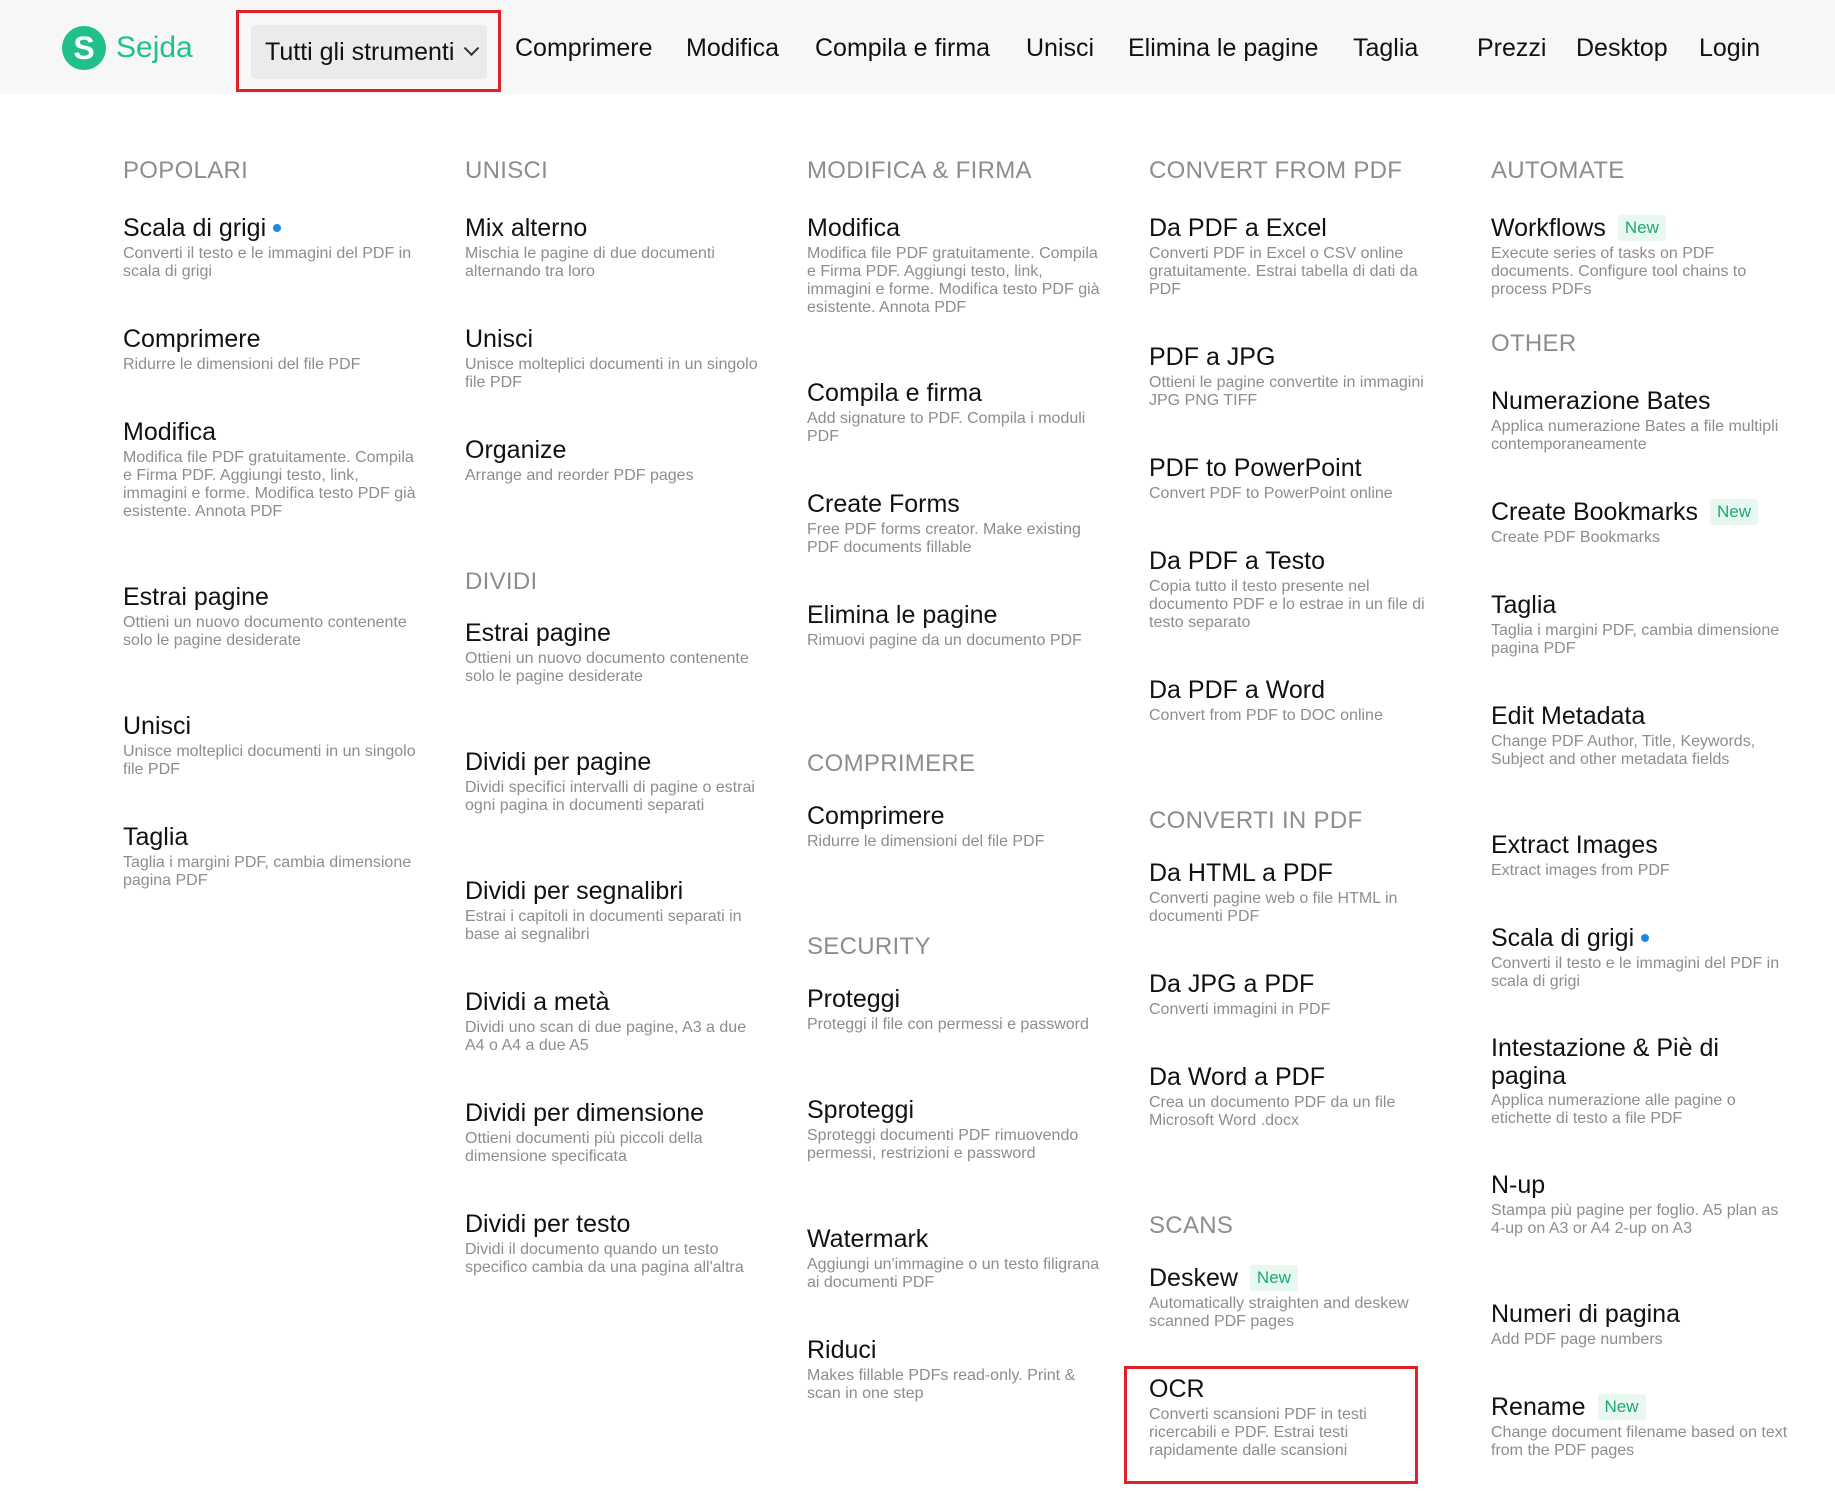 This screenshot has height=1493, width=1835. What do you see at coordinates (1177, 1389) in the screenshot?
I see `tool-name: OCR` at bounding box center [1177, 1389].